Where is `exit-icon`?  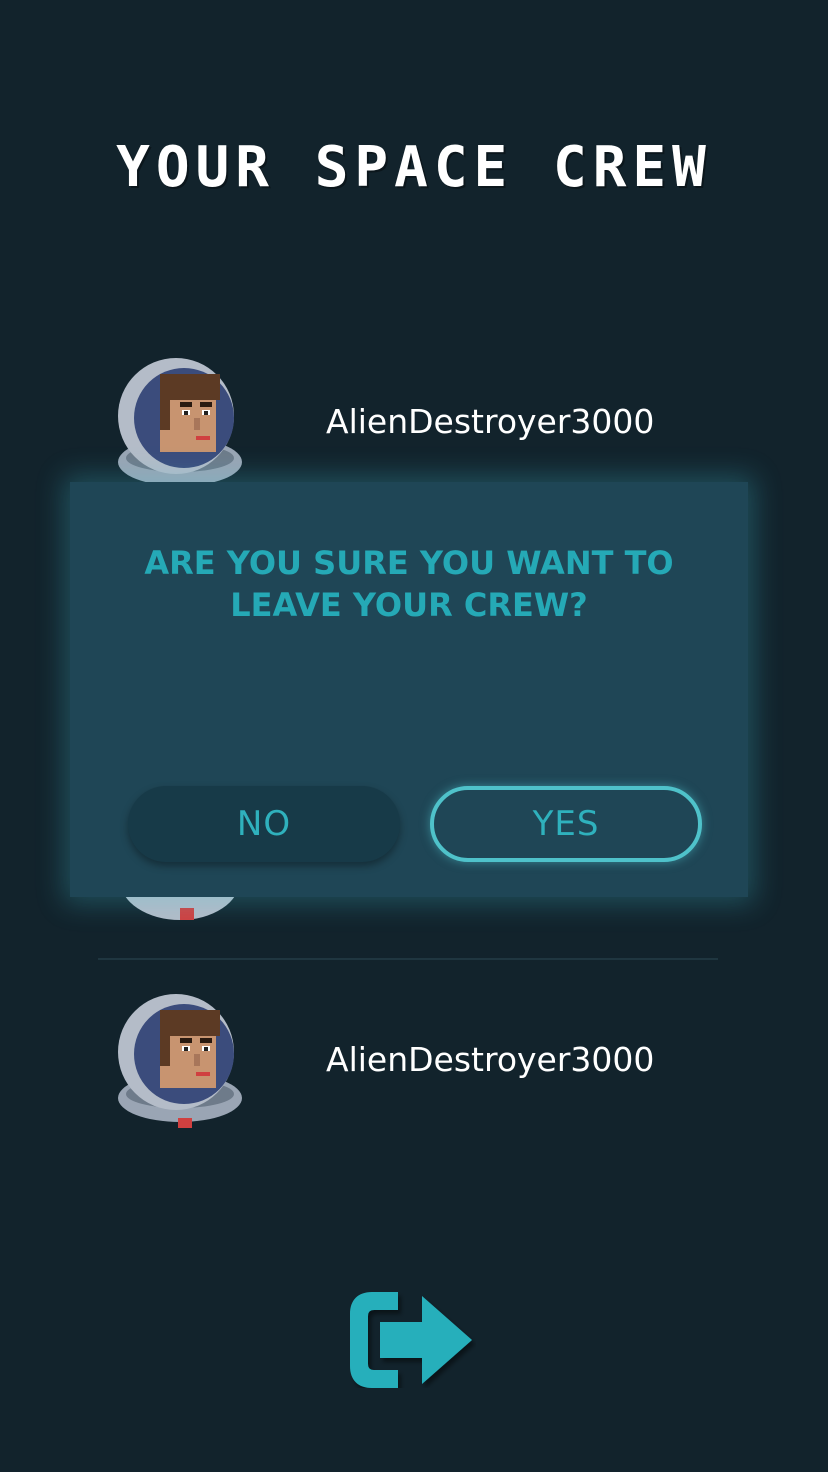 exit-icon is located at coordinates (413, 1340).